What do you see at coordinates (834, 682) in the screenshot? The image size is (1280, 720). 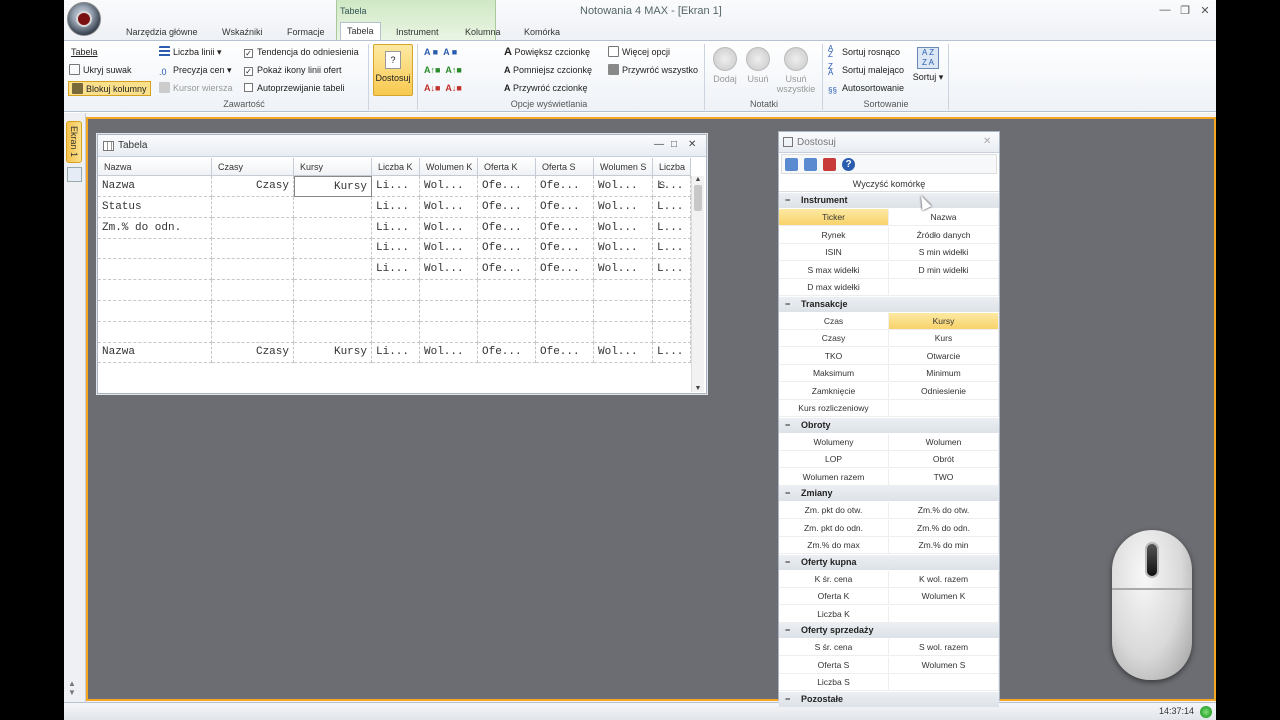 I see `field-option: Liczba S` at bounding box center [834, 682].